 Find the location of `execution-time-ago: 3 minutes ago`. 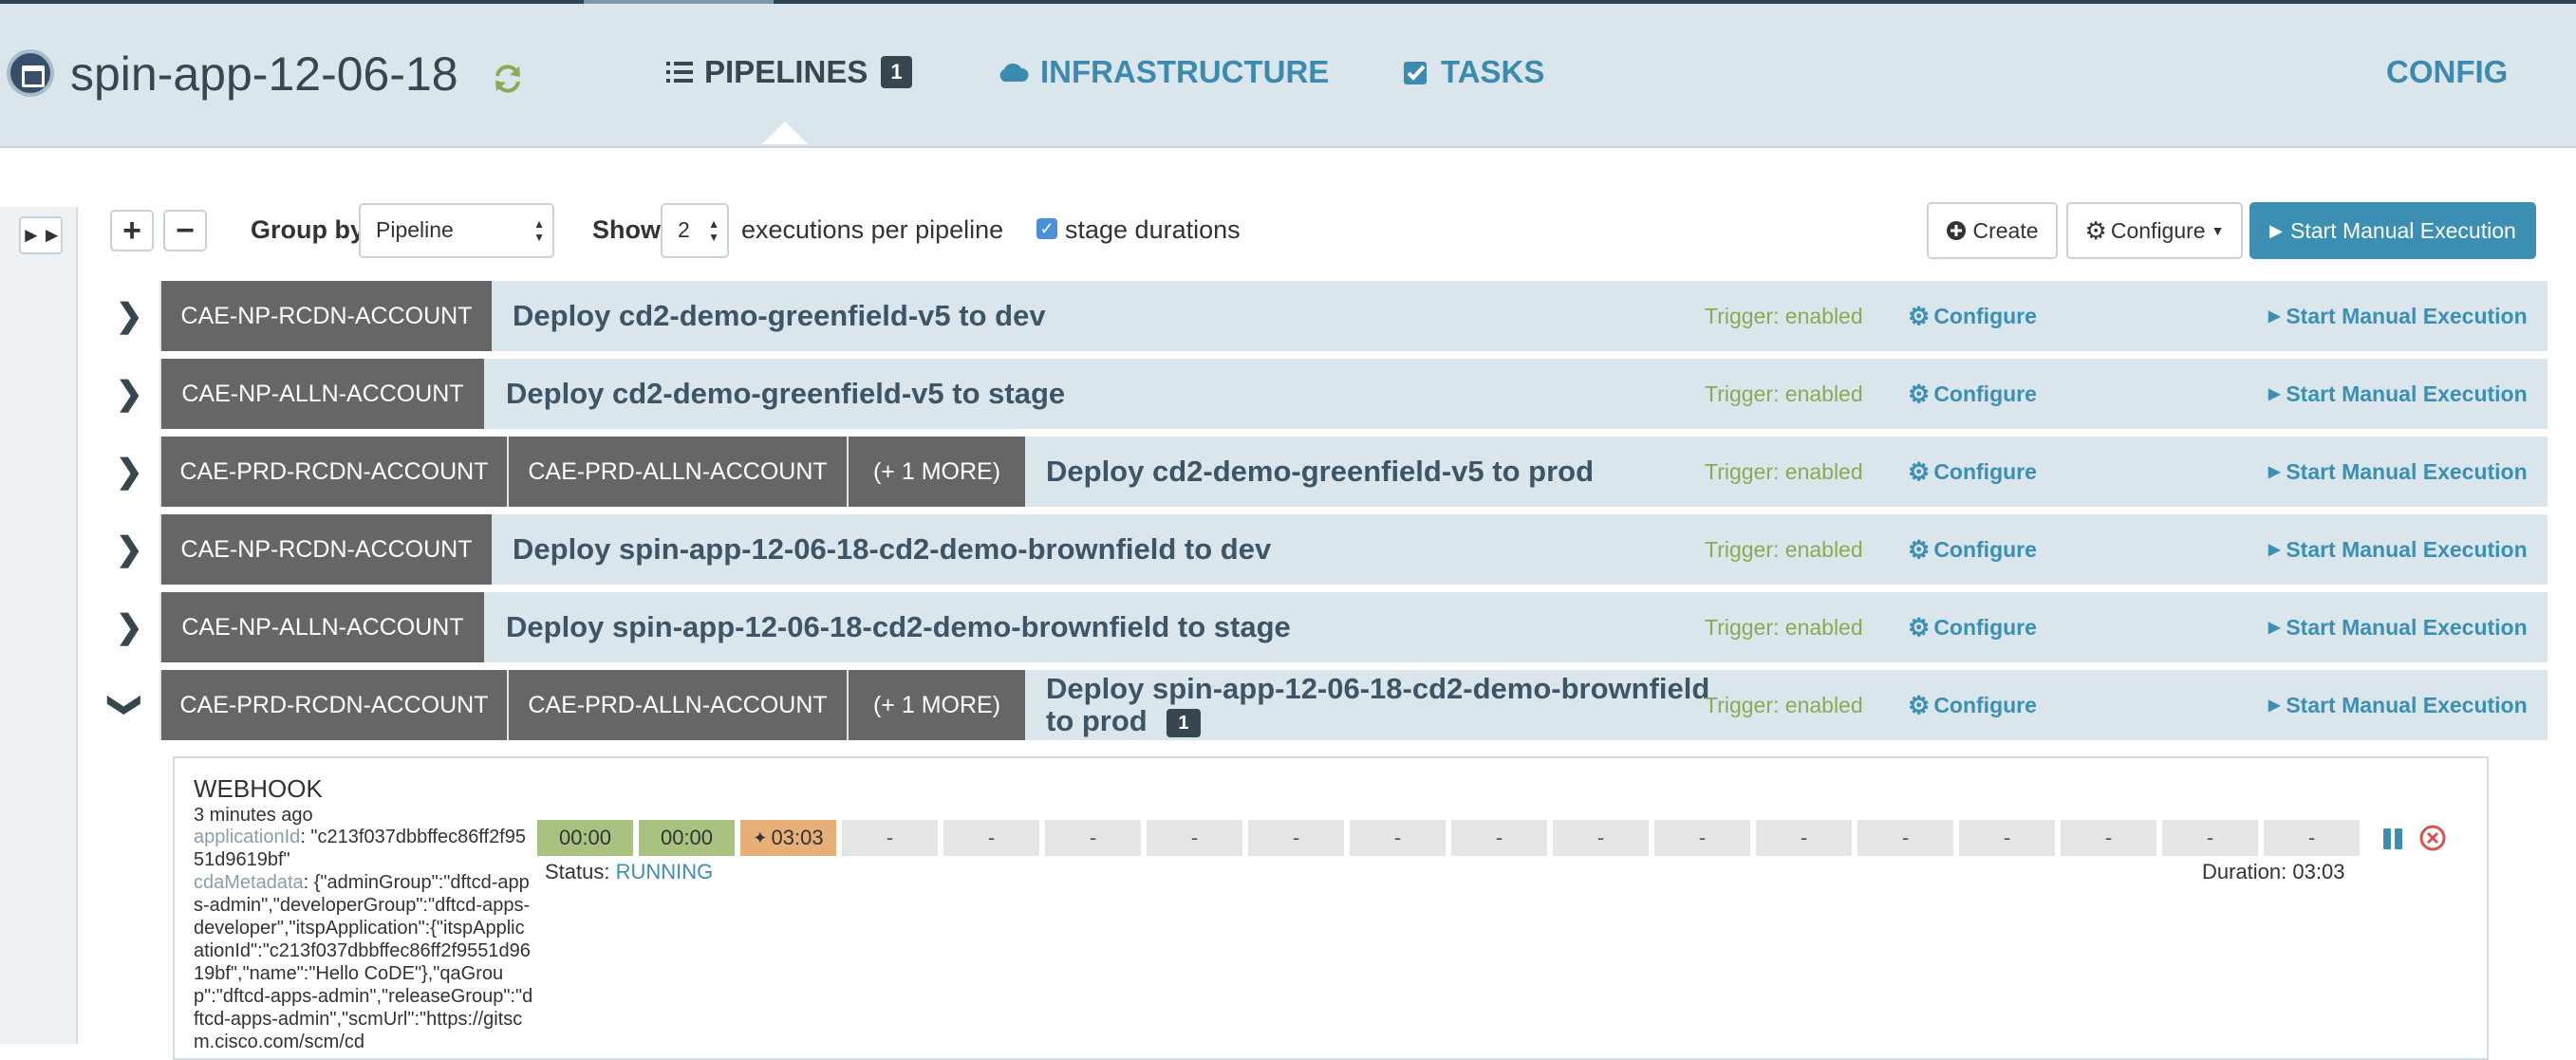

execution-time-ago: 3 minutes ago is located at coordinates (254, 815).